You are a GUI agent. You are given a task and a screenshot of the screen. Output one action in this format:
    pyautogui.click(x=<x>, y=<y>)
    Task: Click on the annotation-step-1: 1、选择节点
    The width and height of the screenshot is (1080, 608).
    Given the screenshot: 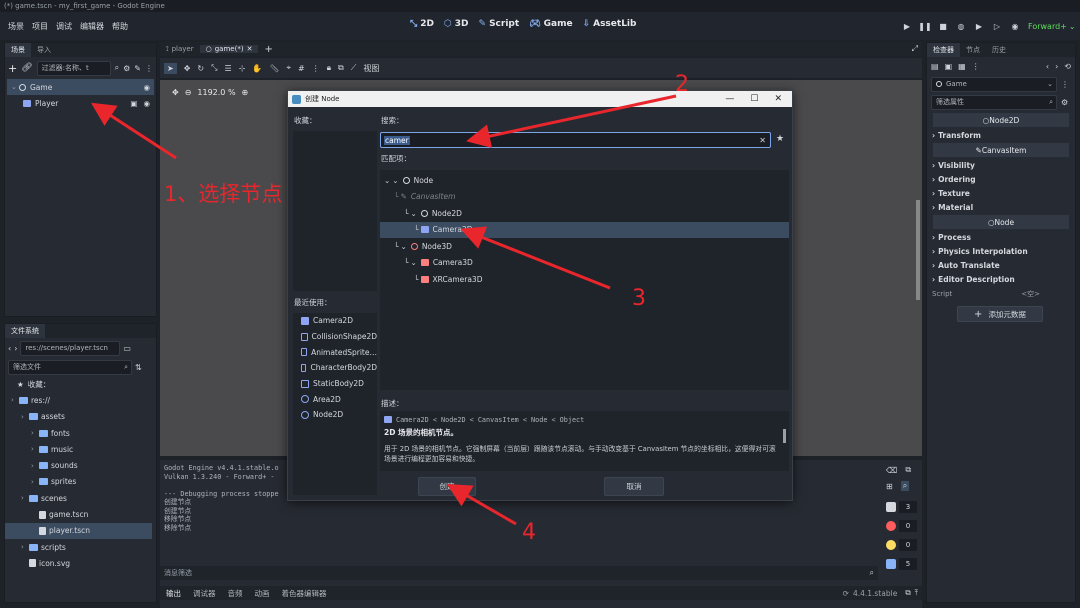 What is the action you would take?
    pyautogui.click(x=223, y=194)
    